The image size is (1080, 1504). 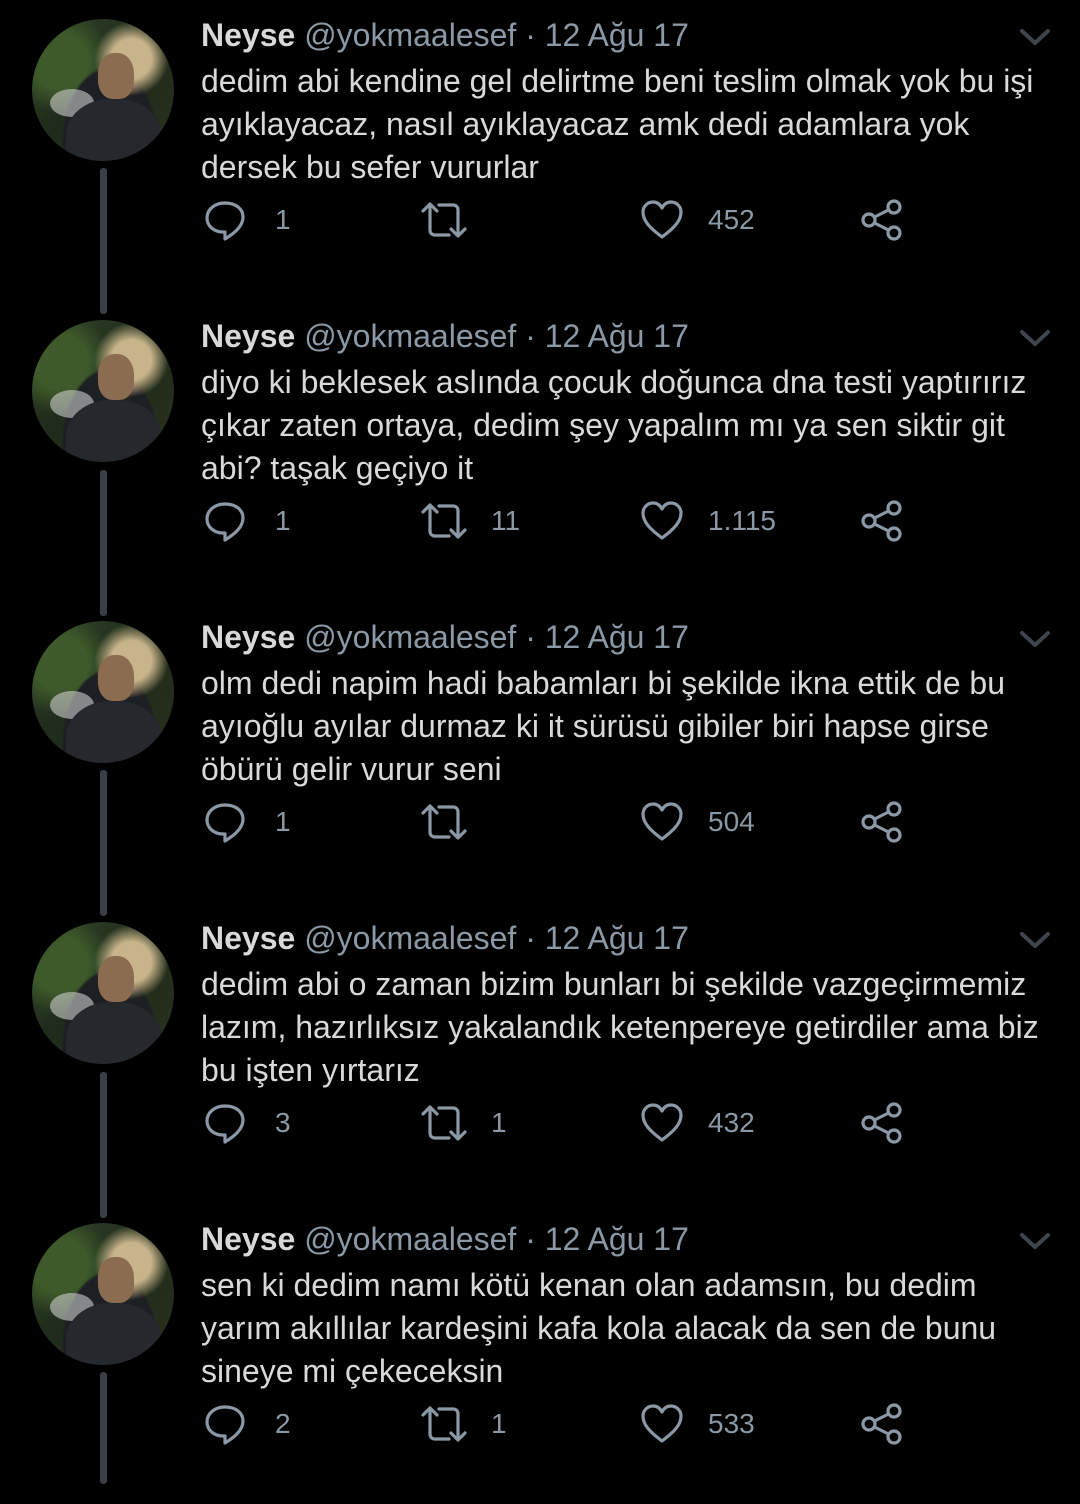 What do you see at coordinates (697, 1123) in the screenshot?
I see `like-button: 432` at bounding box center [697, 1123].